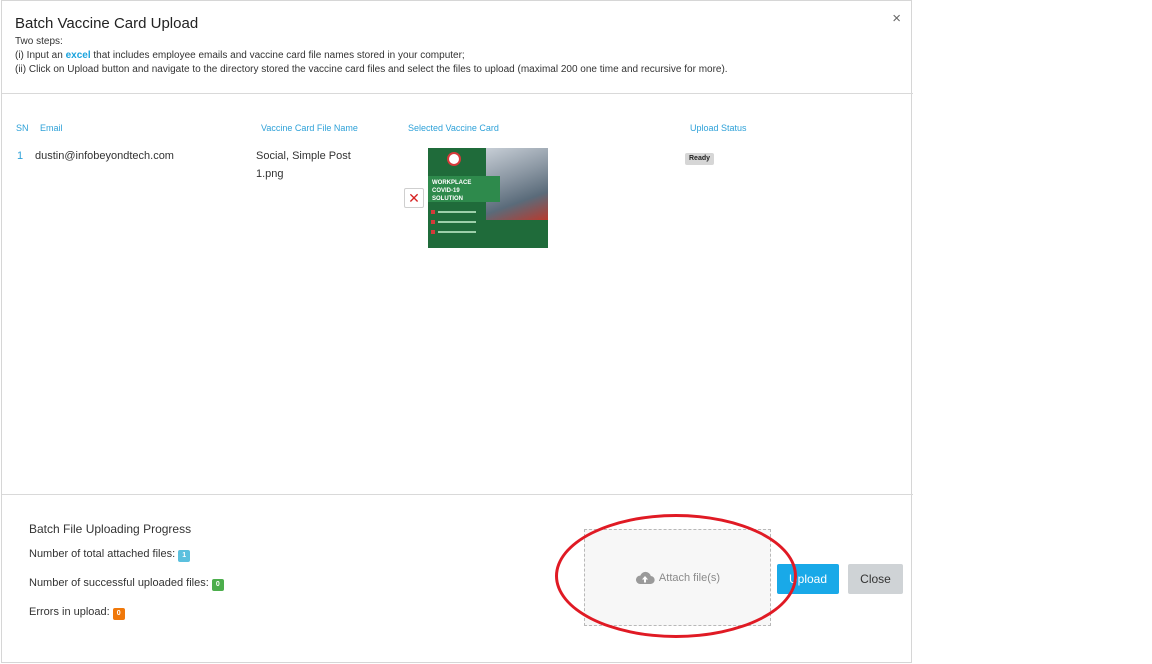  Describe the element at coordinates (454, 159) in the screenshot. I see `thumb-logo-icon` at that location.